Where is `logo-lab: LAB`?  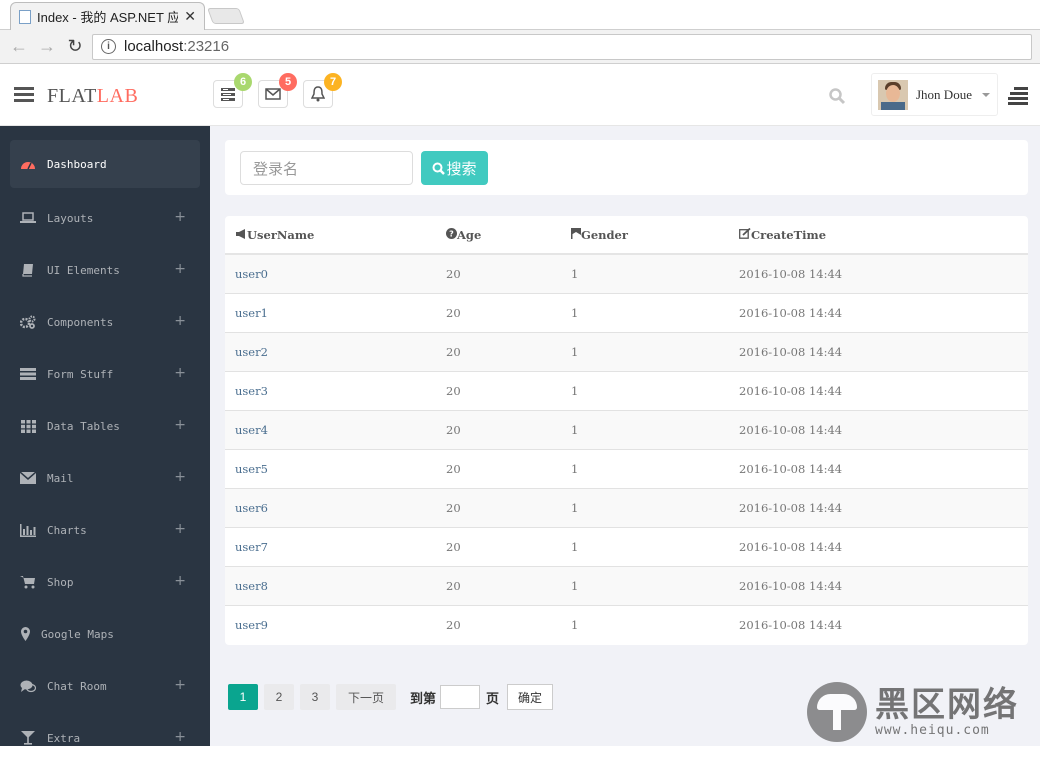
logo-lab: LAB is located at coordinates (117, 96).